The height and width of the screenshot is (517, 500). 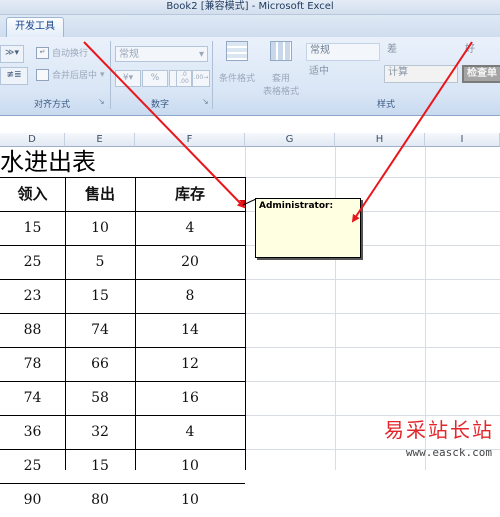 What do you see at coordinates (249, 202) in the screenshot?
I see `comment-connector` at bounding box center [249, 202].